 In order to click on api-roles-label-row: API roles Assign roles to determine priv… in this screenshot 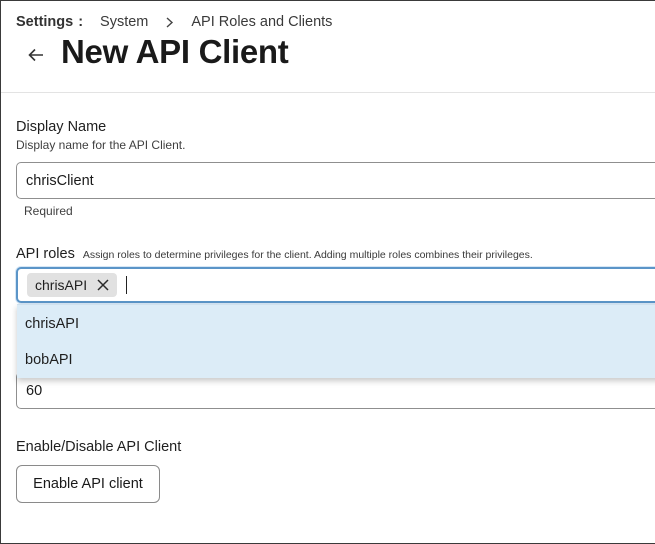, I will do `click(274, 254)`.